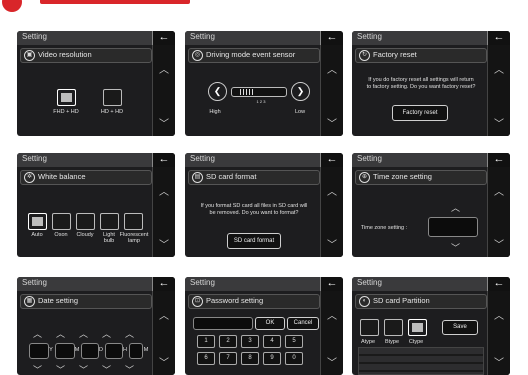  I want to click on section-title: White balance, so click(62, 176).